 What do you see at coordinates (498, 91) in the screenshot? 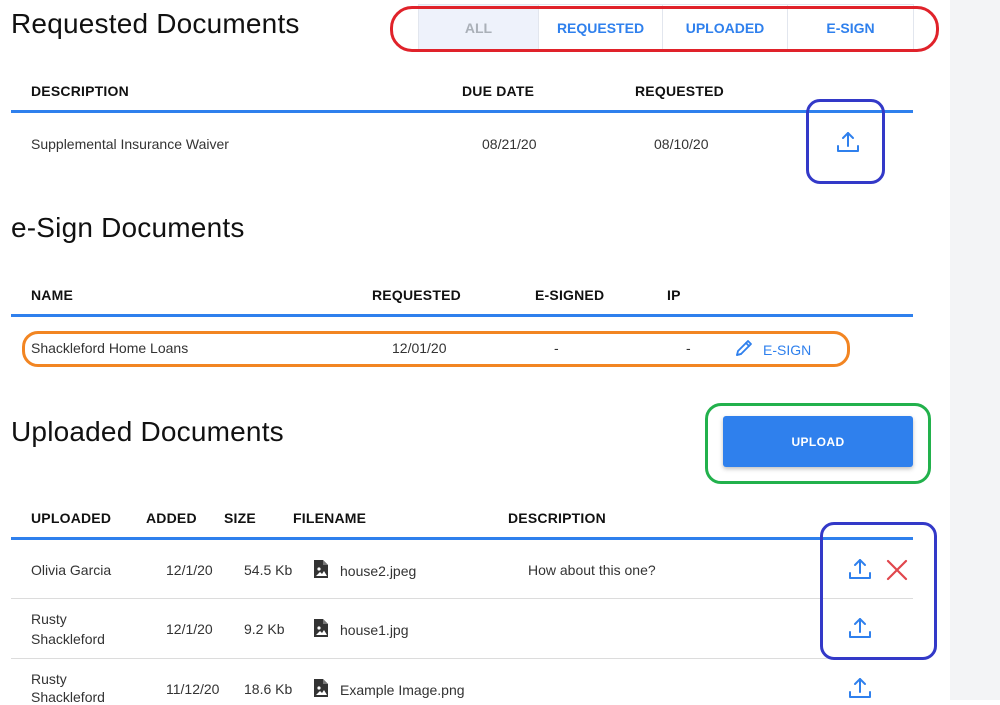
I see `column-header-due-date: DUE DATE` at bounding box center [498, 91].